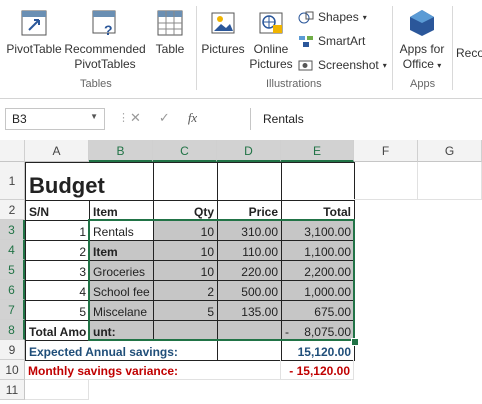 The image size is (482, 404). I want to click on cell-a2-sn-header: S/N, so click(57, 210).